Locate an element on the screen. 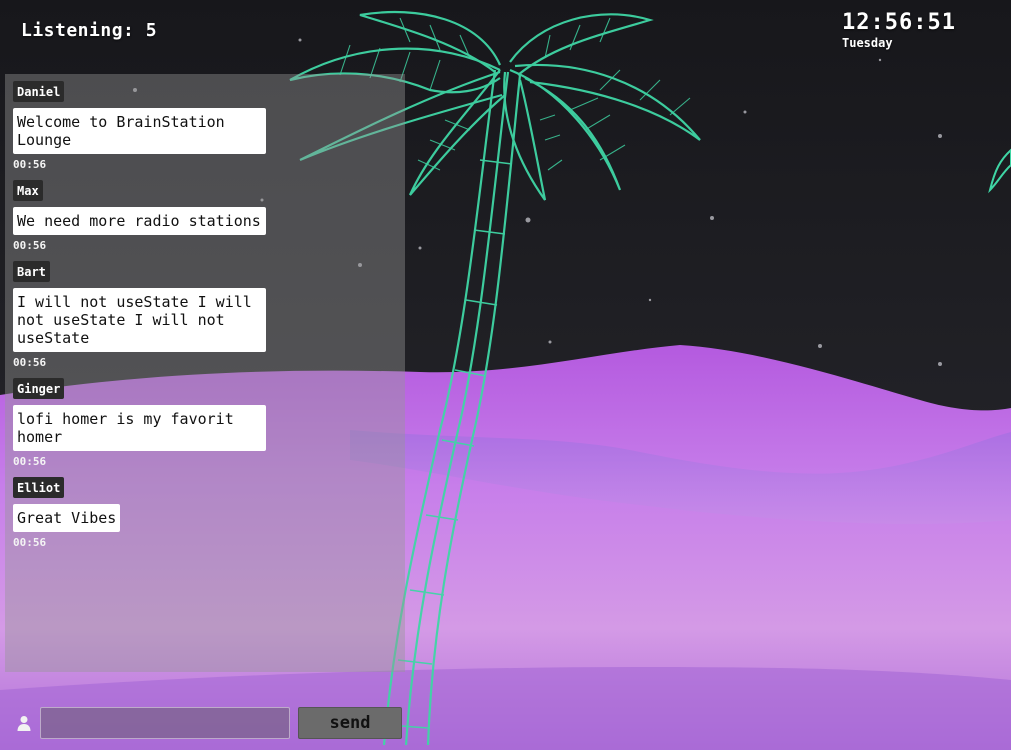 The height and width of the screenshot is (750, 1011). message-text: We need more radio stations is located at coordinates (139, 221).